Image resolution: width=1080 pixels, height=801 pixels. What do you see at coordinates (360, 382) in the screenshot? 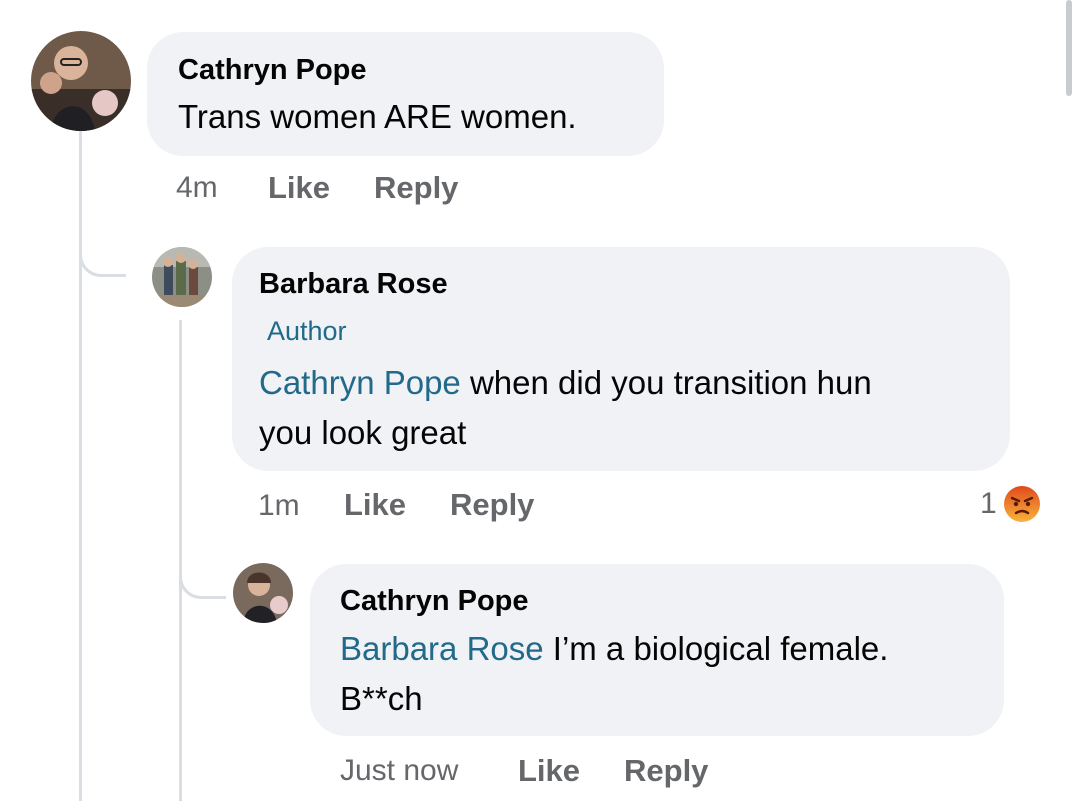
I see `mention-link: Cathryn Pope` at bounding box center [360, 382].